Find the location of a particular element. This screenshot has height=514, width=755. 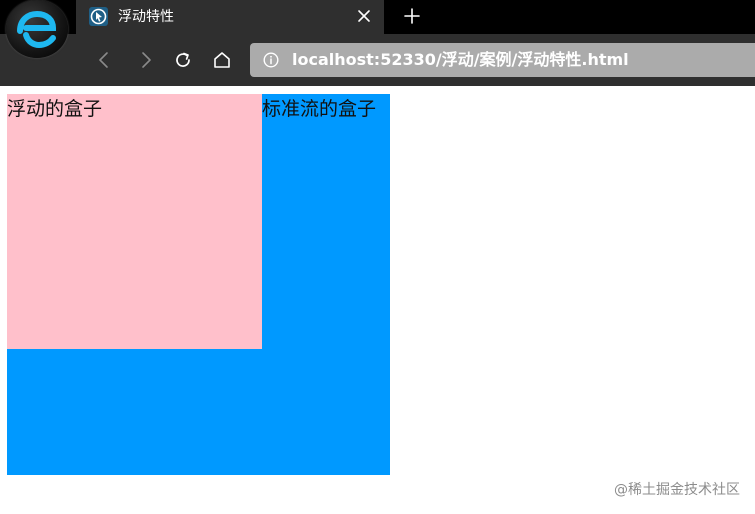

address-bar: localhost:52330/浮动/案例/浮动特性.html is located at coordinates (502, 60).